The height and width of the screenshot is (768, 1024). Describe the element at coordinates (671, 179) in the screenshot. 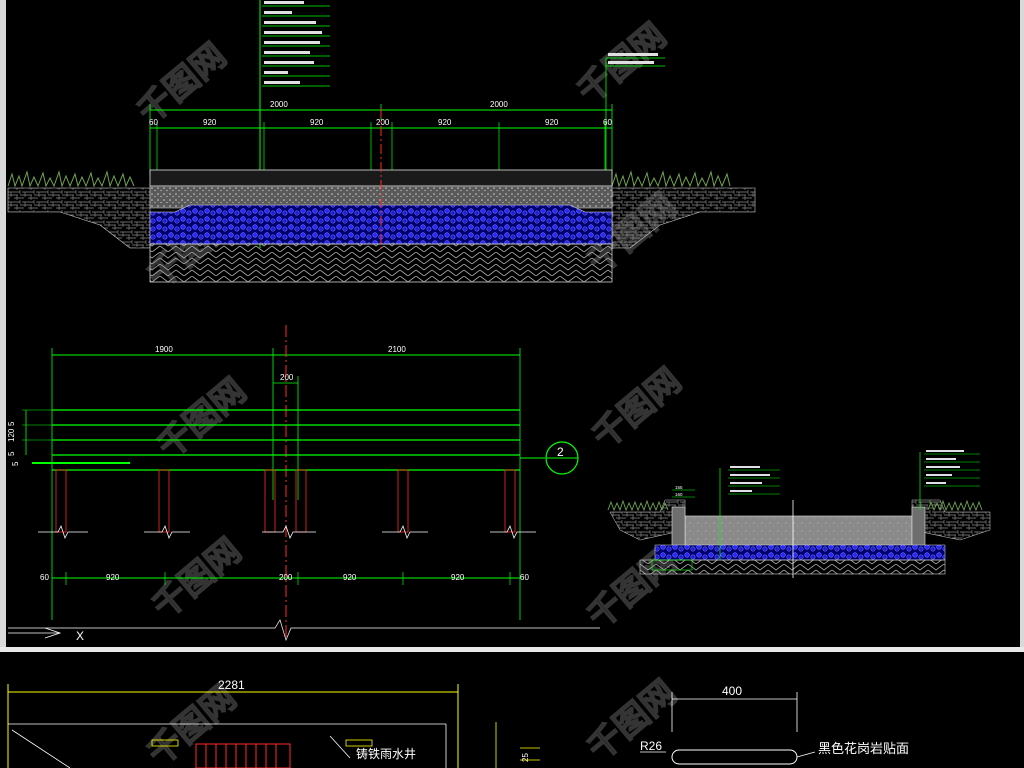

I see `grass-right` at that location.